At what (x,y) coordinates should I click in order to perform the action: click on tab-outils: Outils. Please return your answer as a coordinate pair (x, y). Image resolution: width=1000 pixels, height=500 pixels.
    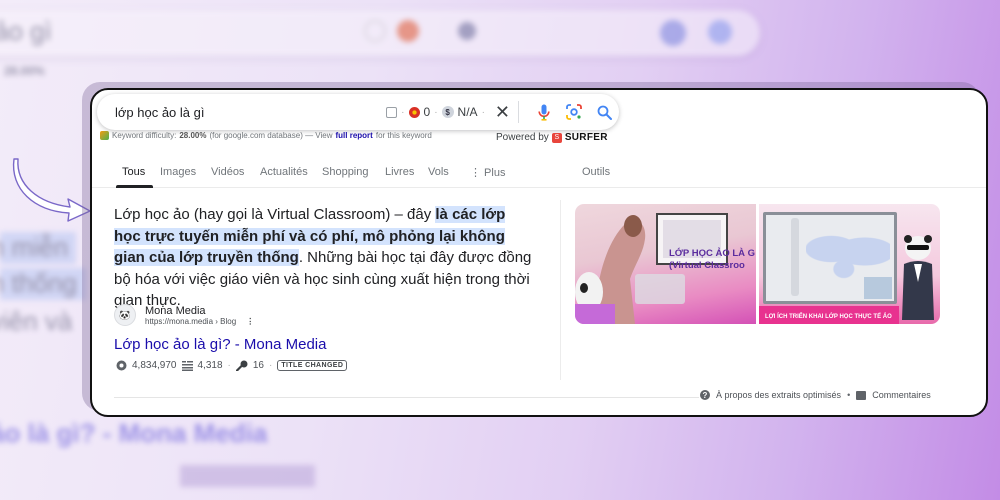
    Looking at the image, I should click on (596, 172).